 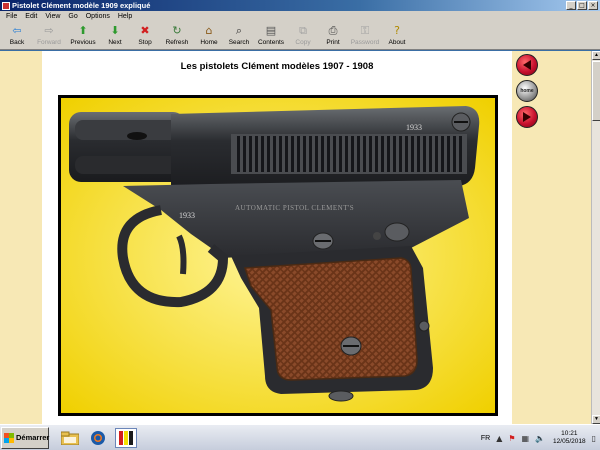 I want to click on next-button: ⬇ Next, so click(x=115, y=36).